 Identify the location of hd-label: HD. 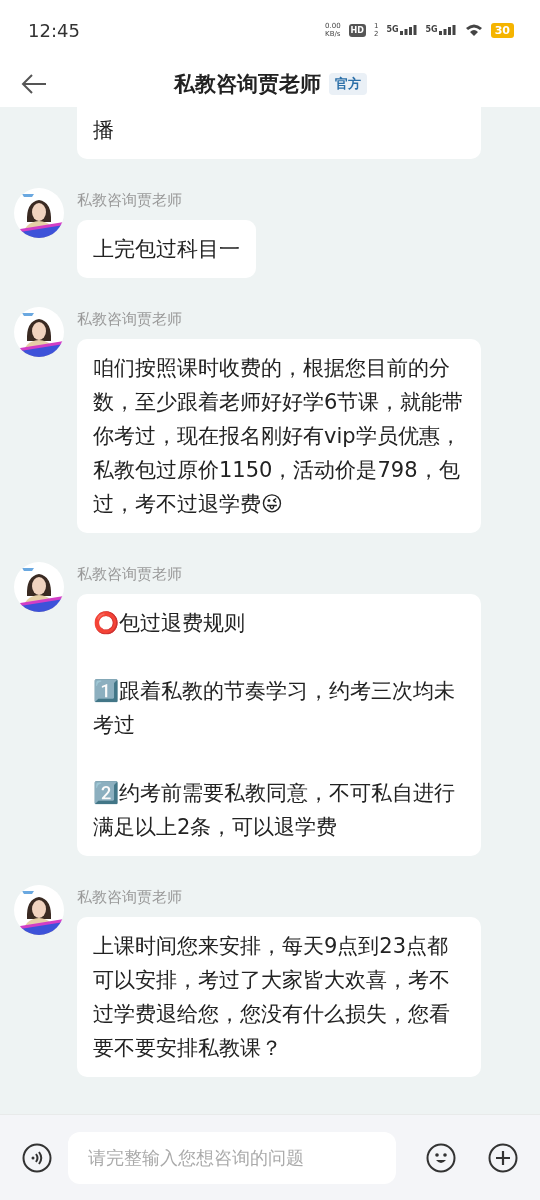
(357, 30).